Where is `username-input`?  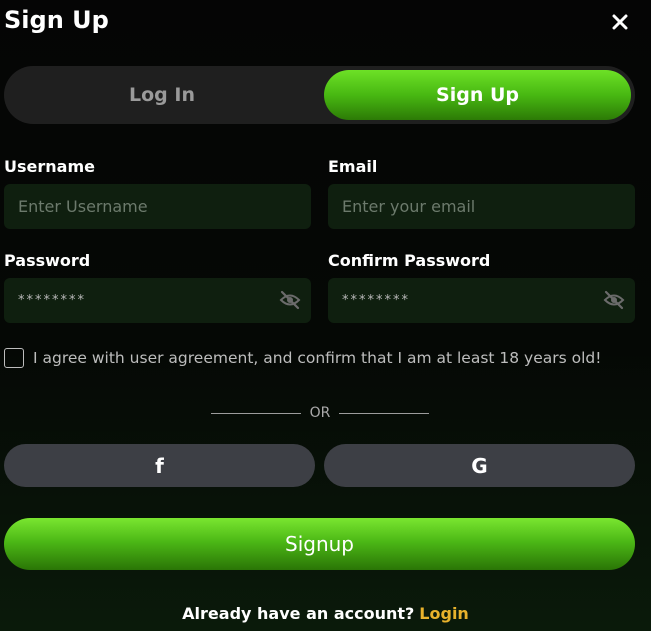 username-input is located at coordinates (157, 206).